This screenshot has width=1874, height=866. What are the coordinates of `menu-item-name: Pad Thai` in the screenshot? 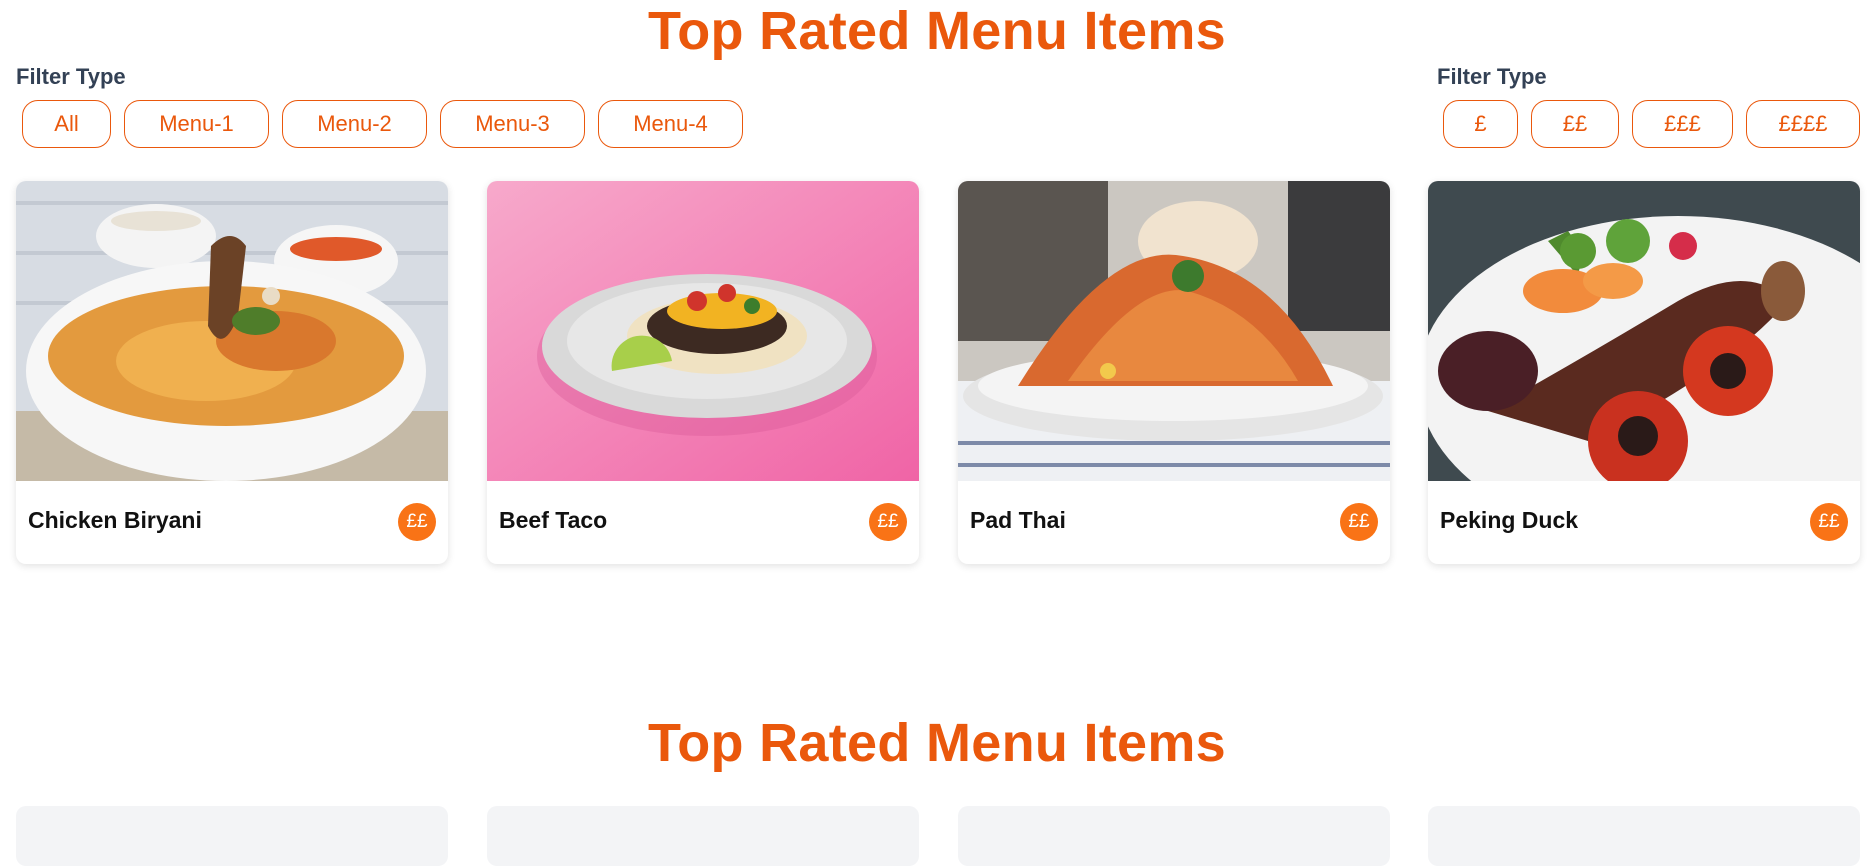 It's located at (1018, 520).